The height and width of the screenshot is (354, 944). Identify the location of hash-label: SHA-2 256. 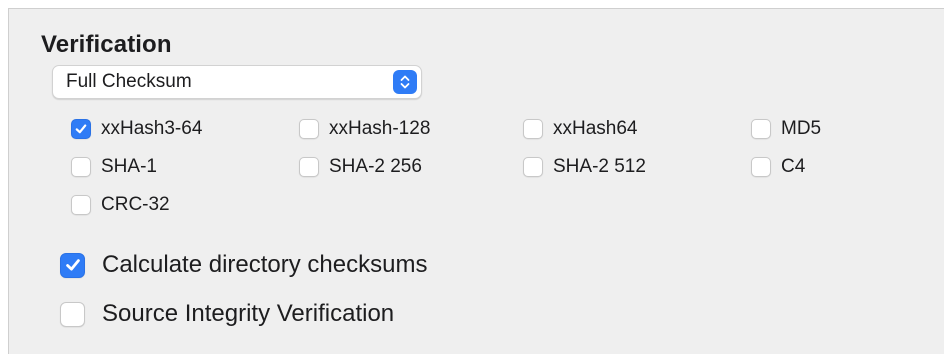
(375, 166).